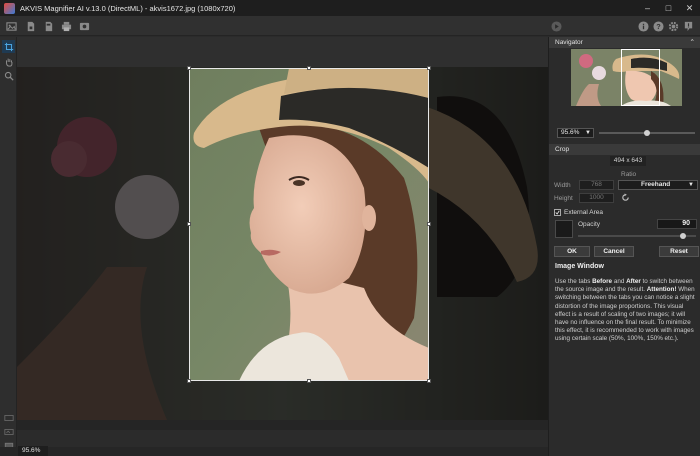  I want to click on crop-handle-bottom-right, so click(429, 381).